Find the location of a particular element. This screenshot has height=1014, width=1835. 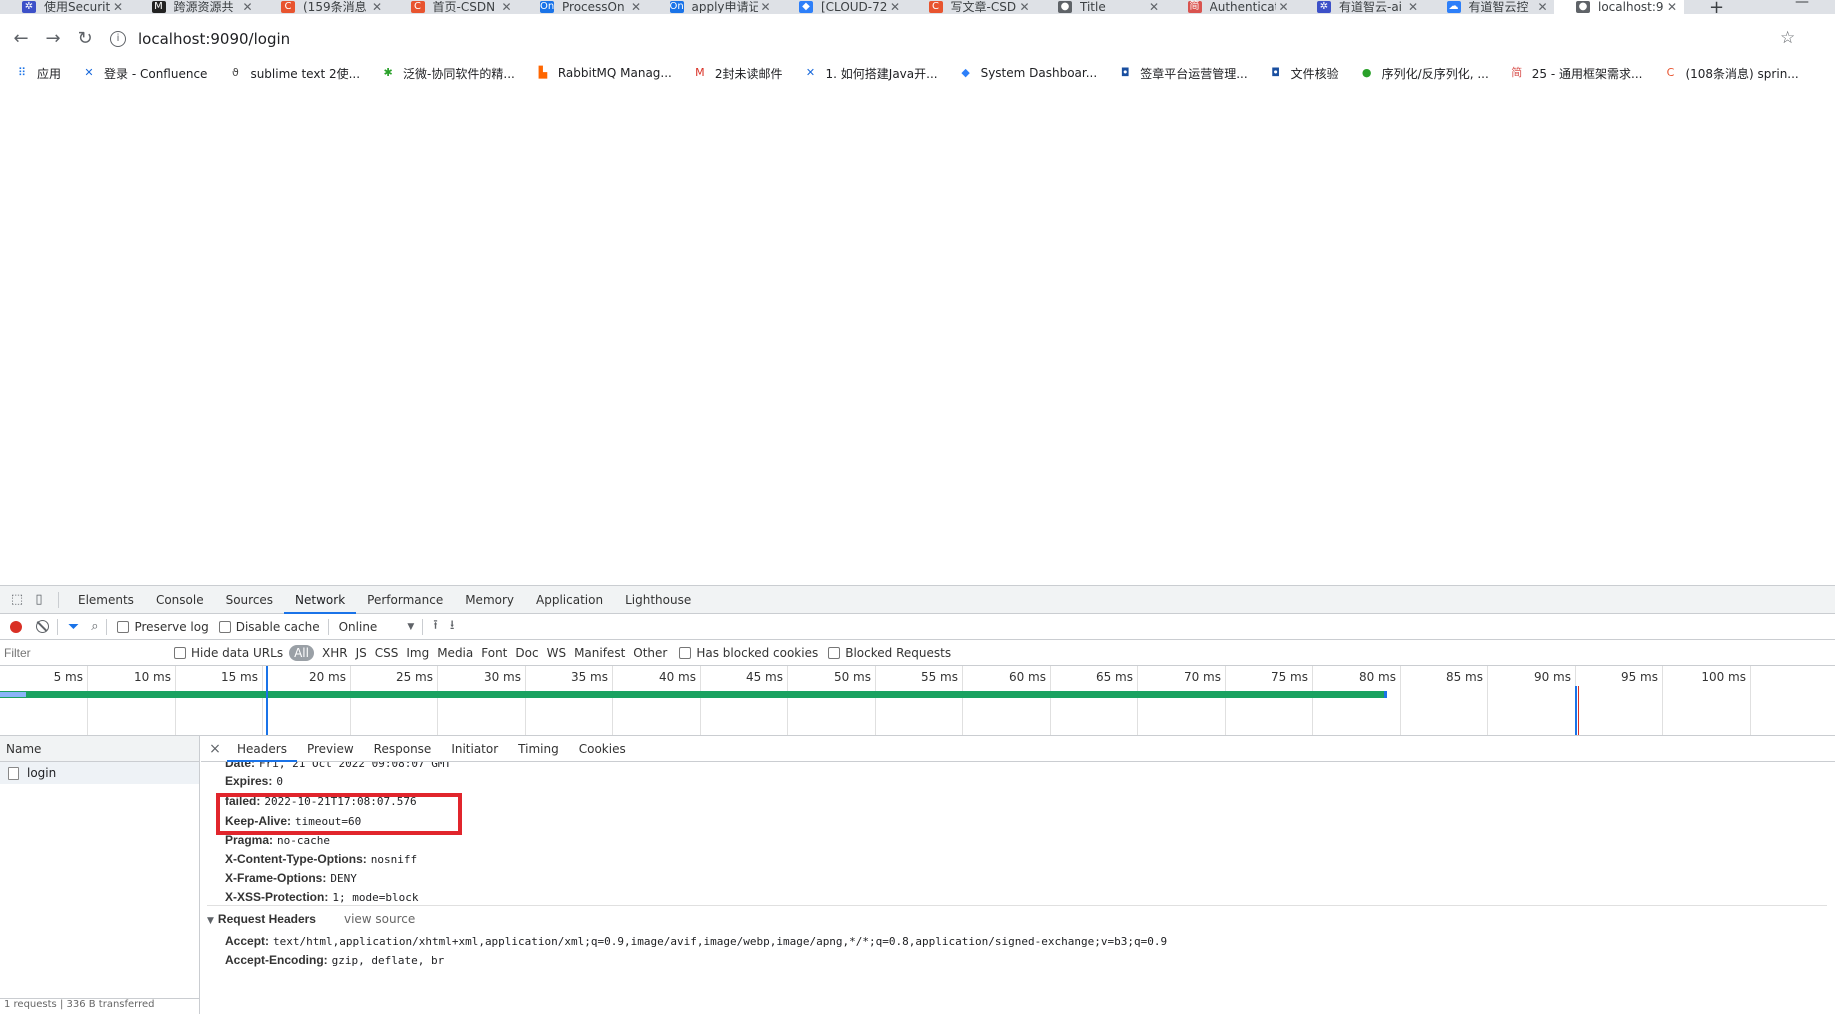

type-filter-media: Media is located at coordinates (455, 653).